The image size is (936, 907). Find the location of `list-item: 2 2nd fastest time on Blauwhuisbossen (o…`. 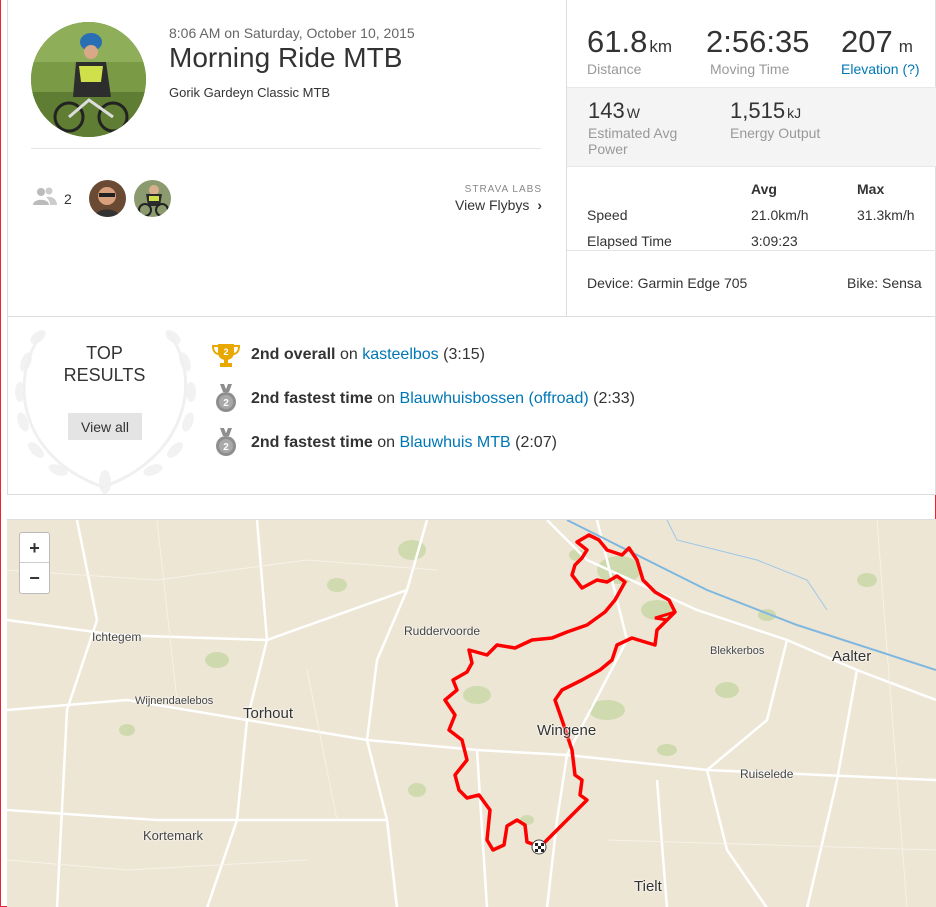

list-item: 2 2nd fastest time on Blauwhuisbossen (o… is located at coordinates (423, 399).